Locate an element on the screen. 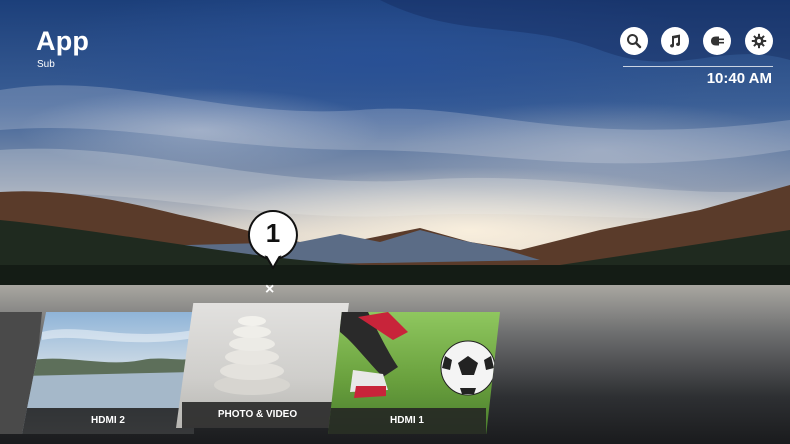  search-button is located at coordinates (634, 41).